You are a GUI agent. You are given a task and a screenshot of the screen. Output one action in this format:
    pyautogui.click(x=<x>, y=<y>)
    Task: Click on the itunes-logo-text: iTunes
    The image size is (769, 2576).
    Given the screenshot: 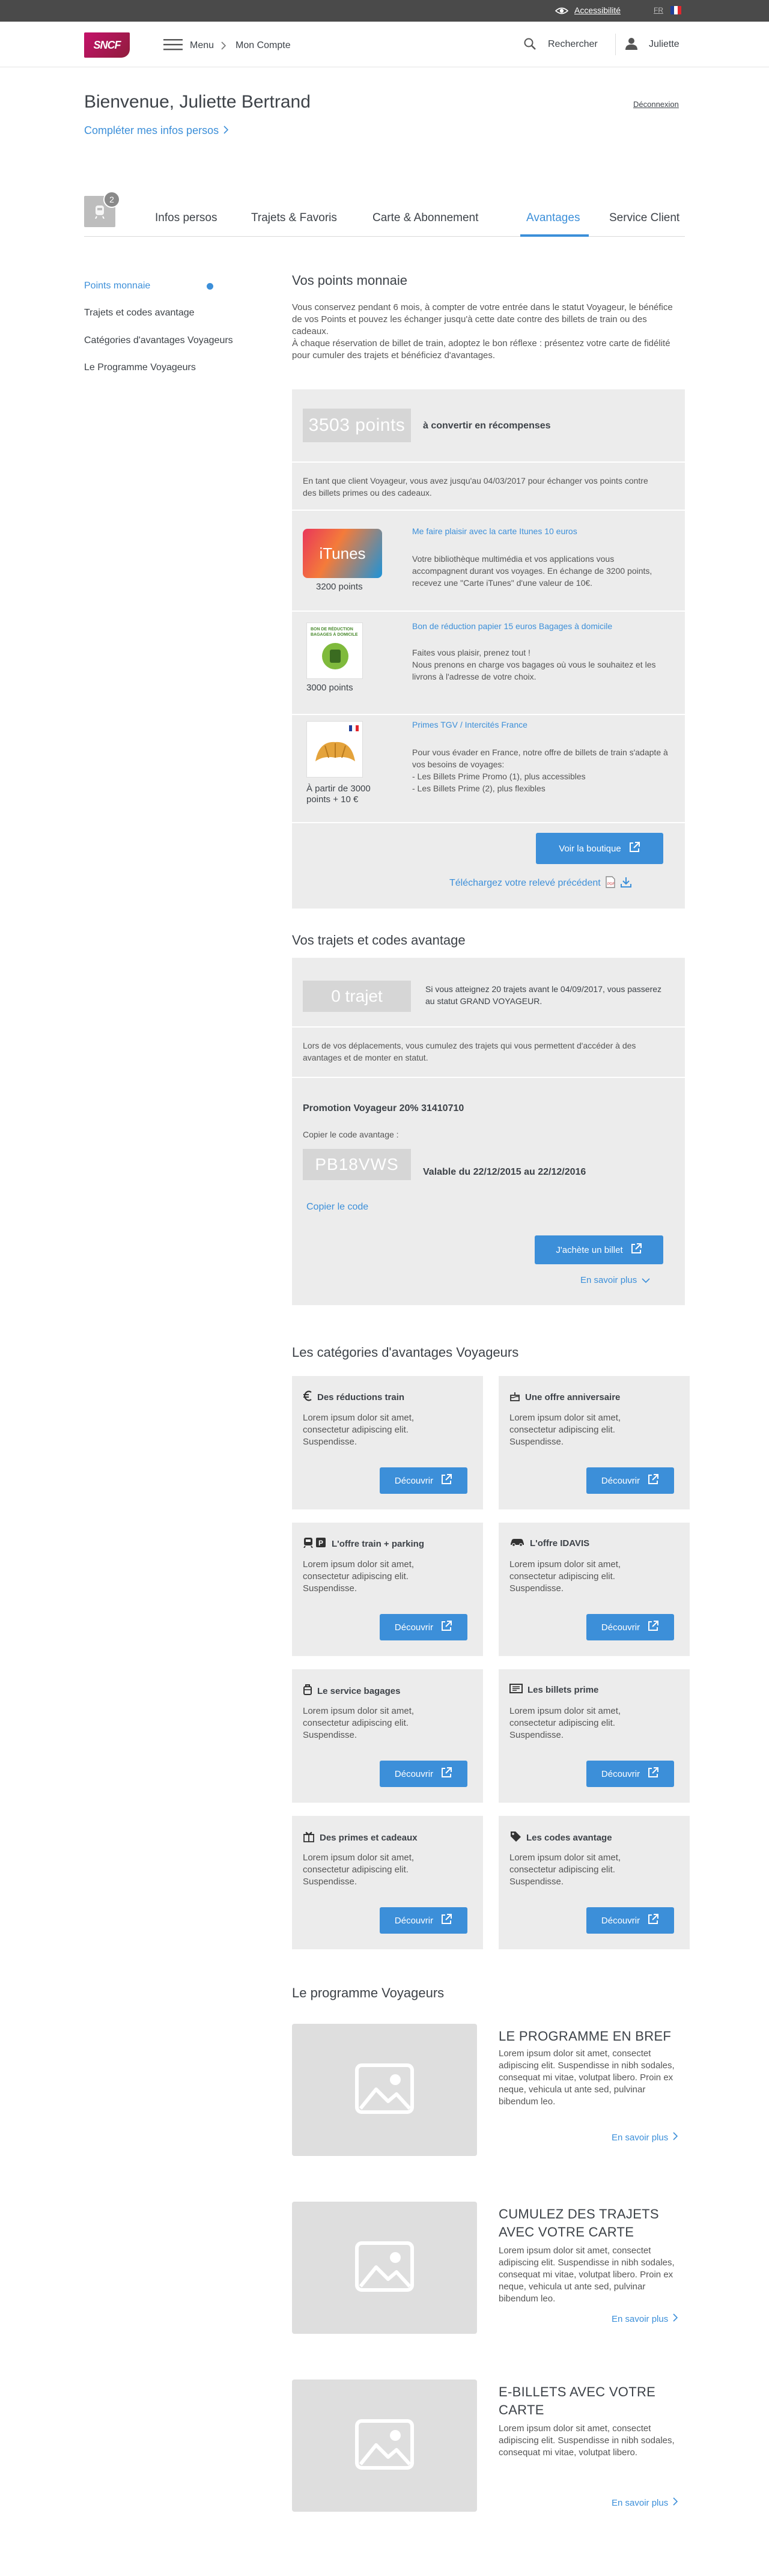 What is the action you would take?
    pyautogui.click(x=342, y=553)
    